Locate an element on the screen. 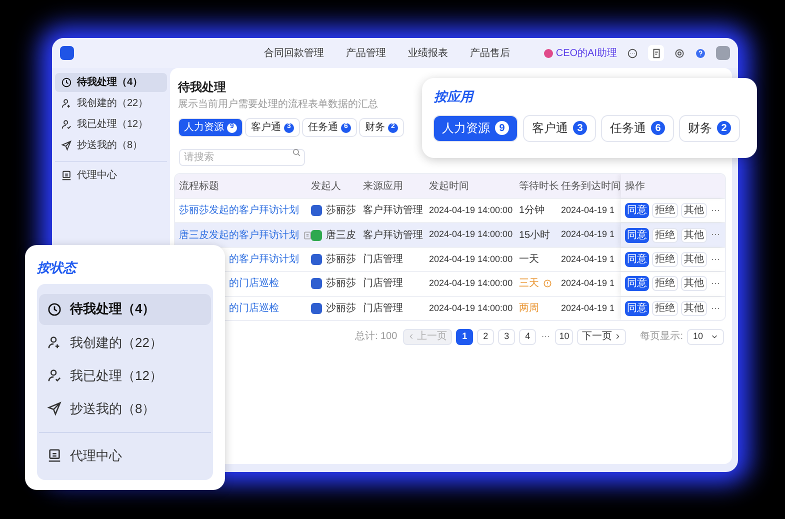 The height and width of the screenshot is (519, 785). document-icon is located at coordinates (656, 53).